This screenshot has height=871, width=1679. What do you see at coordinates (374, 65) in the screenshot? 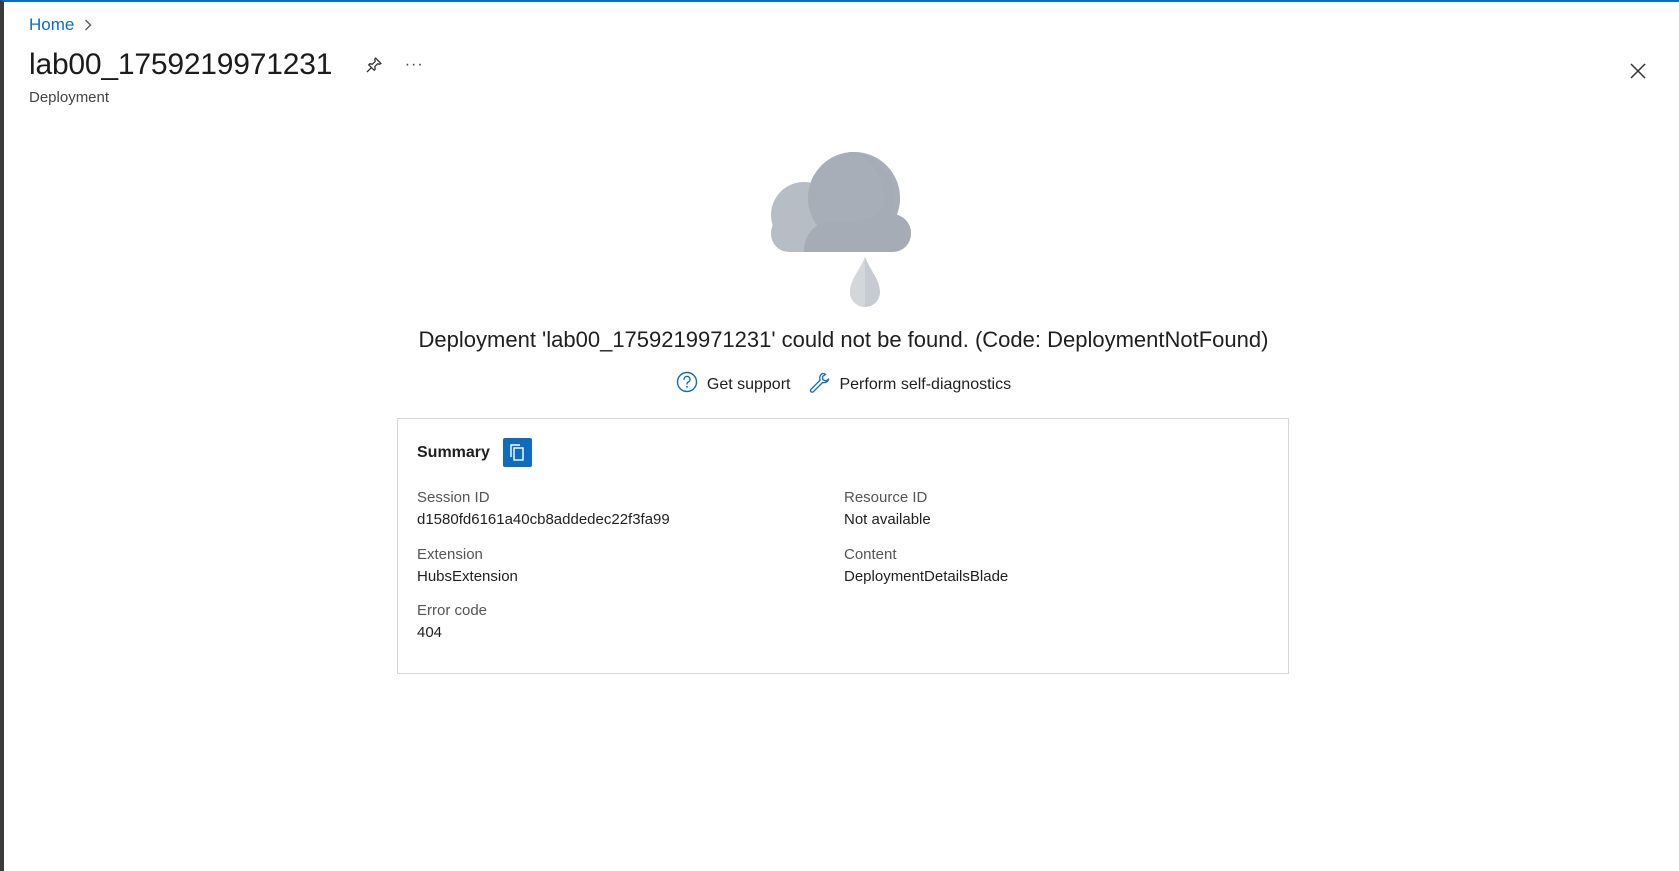
I see `pin-icon` at bounding box center [374, 65].